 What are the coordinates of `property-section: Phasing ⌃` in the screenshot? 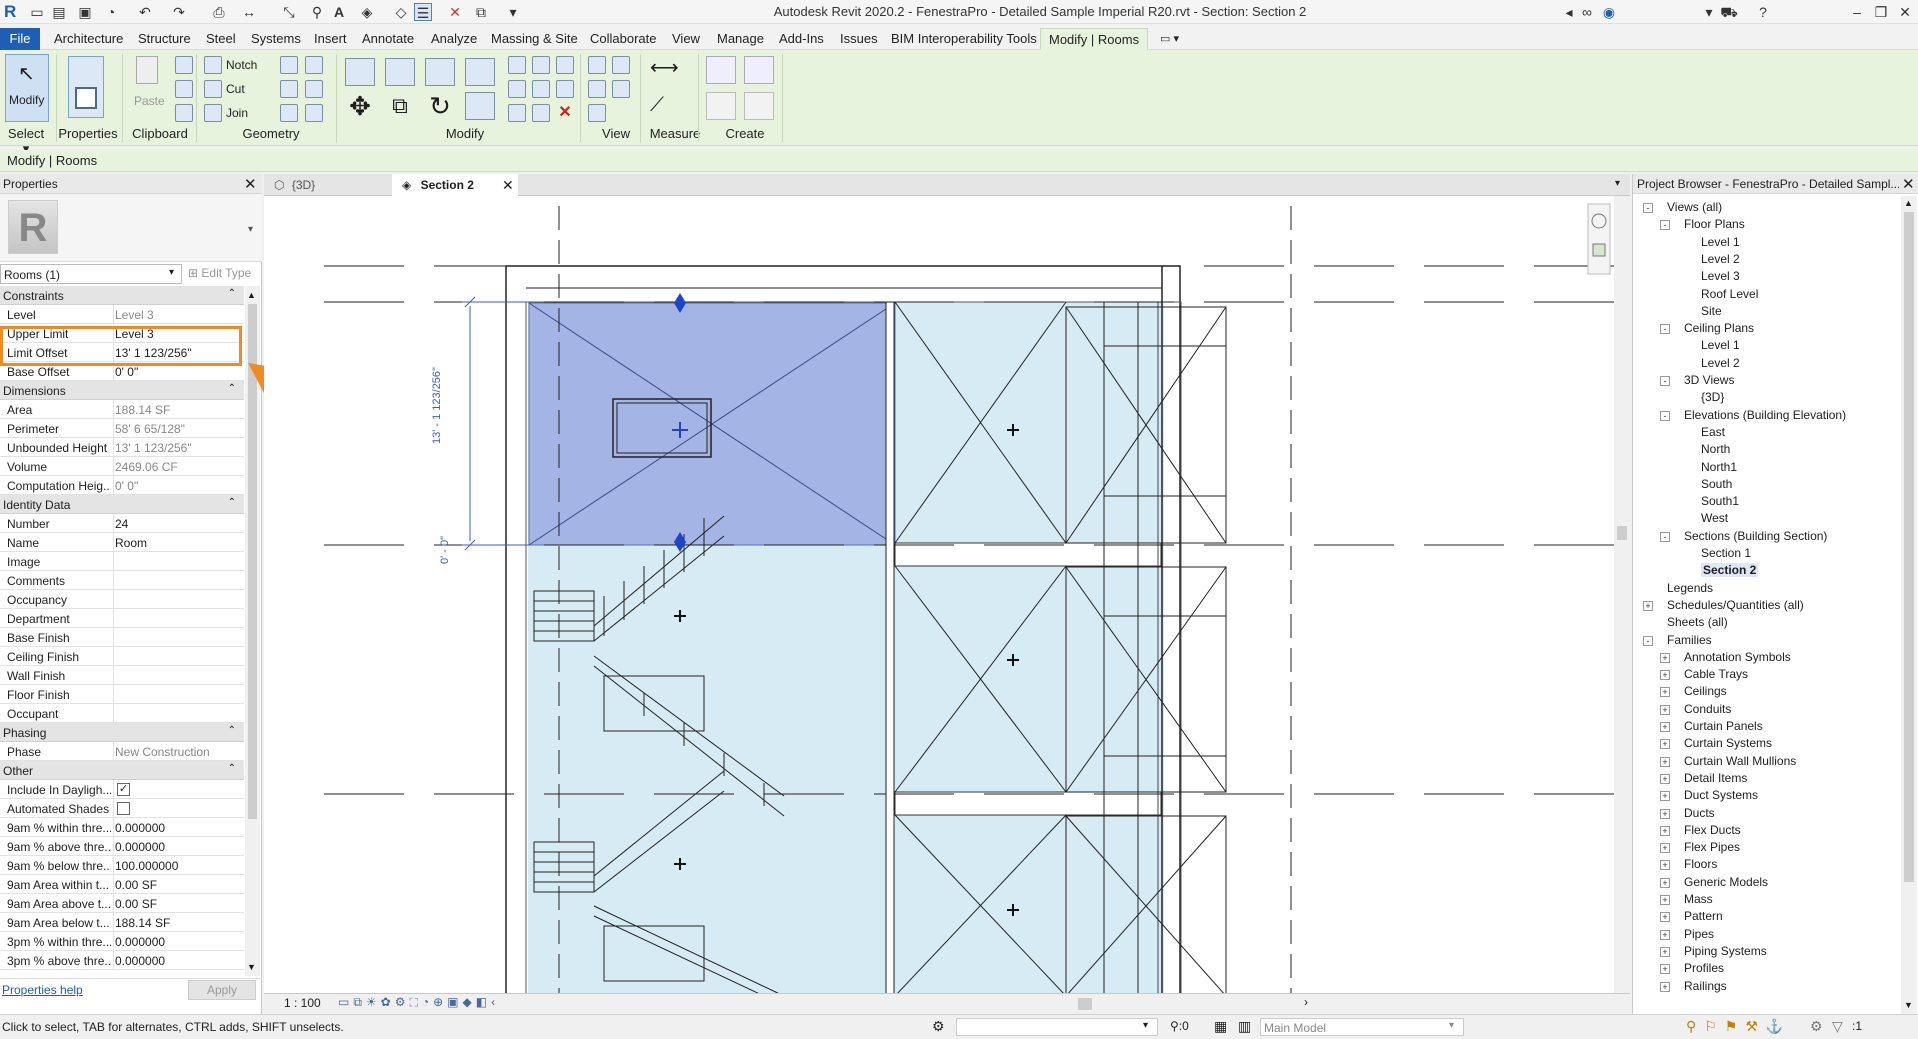 It's located at (122, 732).